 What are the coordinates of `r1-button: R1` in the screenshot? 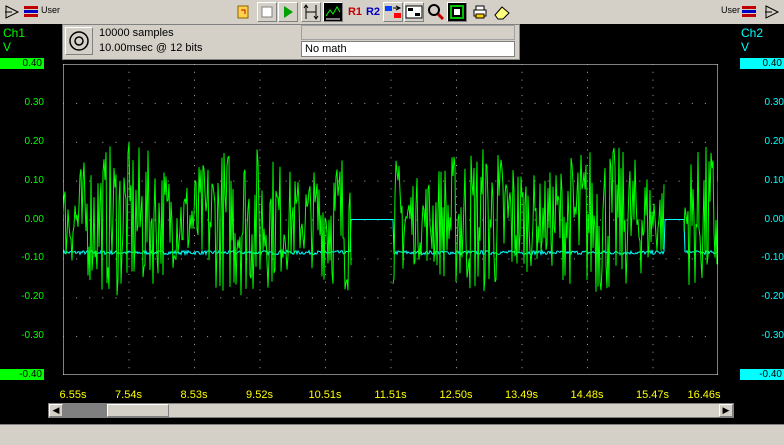 It's located at (355, 12).